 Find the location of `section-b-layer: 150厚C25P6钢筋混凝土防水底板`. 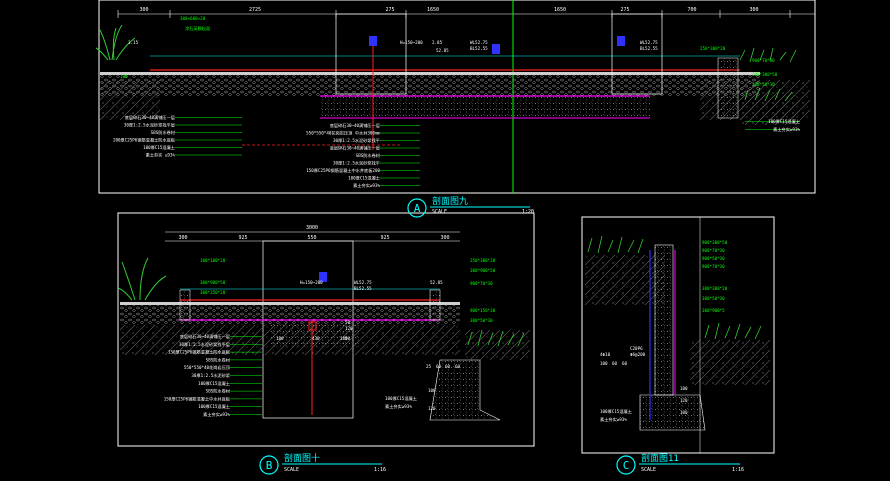

section-b-layer: 150厚C25P6钢筋混凝土防水底板 is located at coordinates (199, 352).